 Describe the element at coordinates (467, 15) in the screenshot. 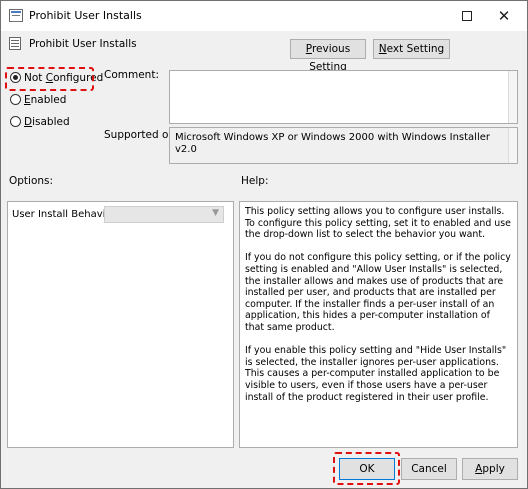

I see `maximize-icon` at that location.